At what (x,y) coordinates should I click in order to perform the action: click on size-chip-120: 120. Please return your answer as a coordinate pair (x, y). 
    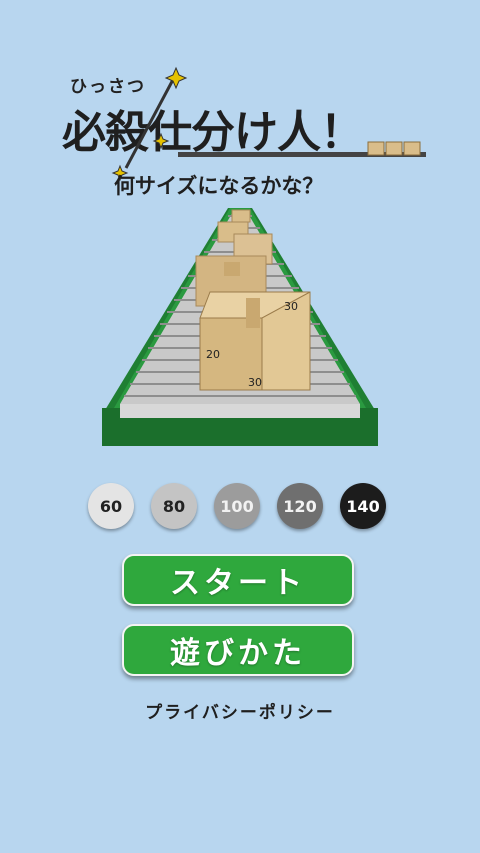
    Looking at the image, I should click on (300, 506).